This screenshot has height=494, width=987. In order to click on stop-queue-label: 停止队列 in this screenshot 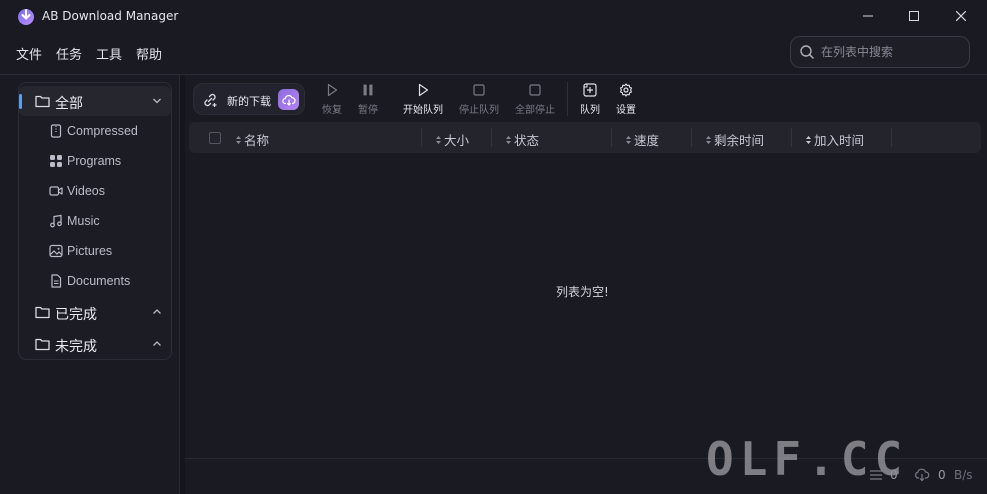, I will do `click(479, 110)`.